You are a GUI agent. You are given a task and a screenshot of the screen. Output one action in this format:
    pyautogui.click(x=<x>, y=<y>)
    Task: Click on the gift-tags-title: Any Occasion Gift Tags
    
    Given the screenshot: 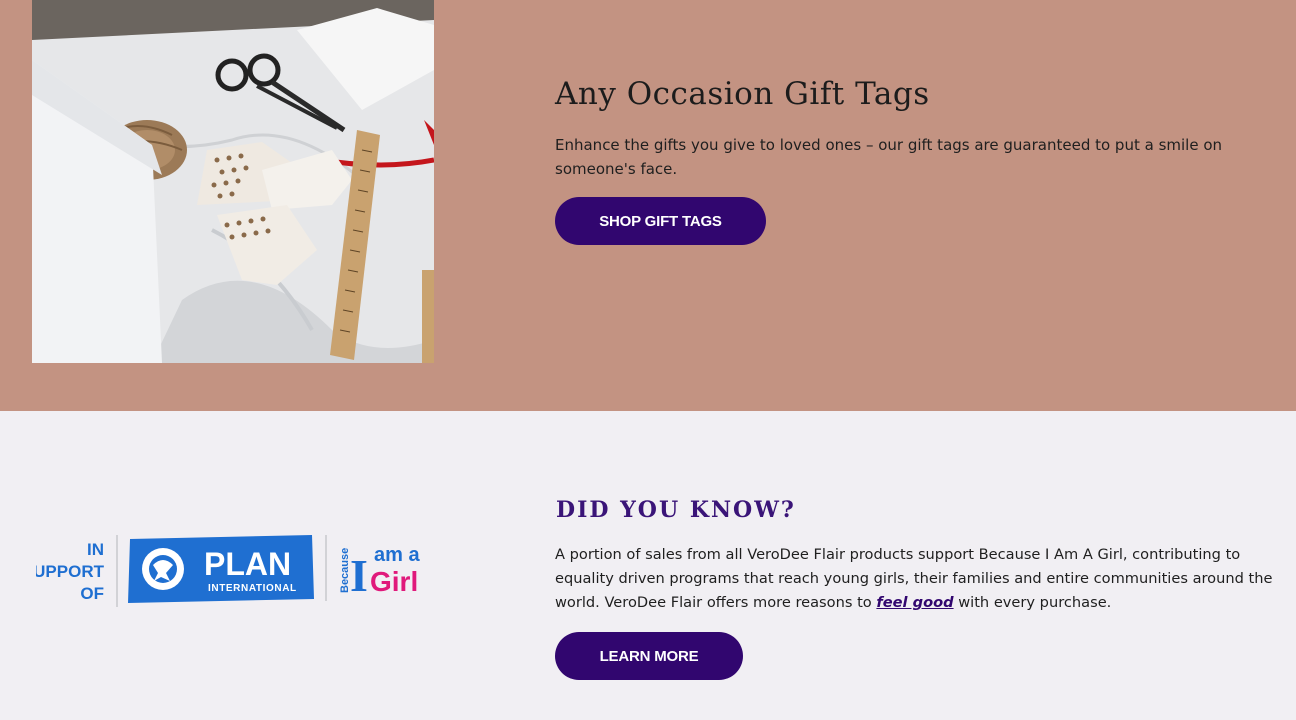 What is the action you would take?
    pyautogui.click(x=742, y=94)
    